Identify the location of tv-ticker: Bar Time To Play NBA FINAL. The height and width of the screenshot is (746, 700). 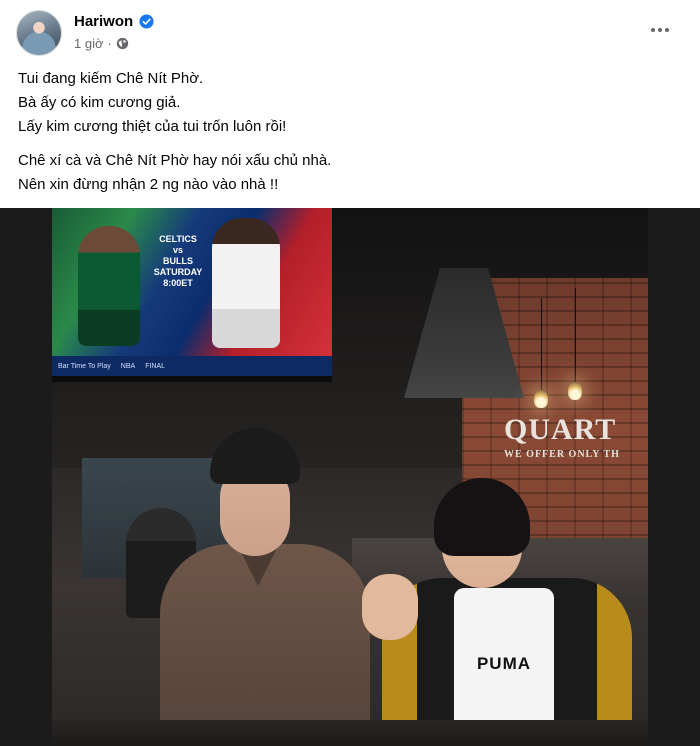
(192, 366).